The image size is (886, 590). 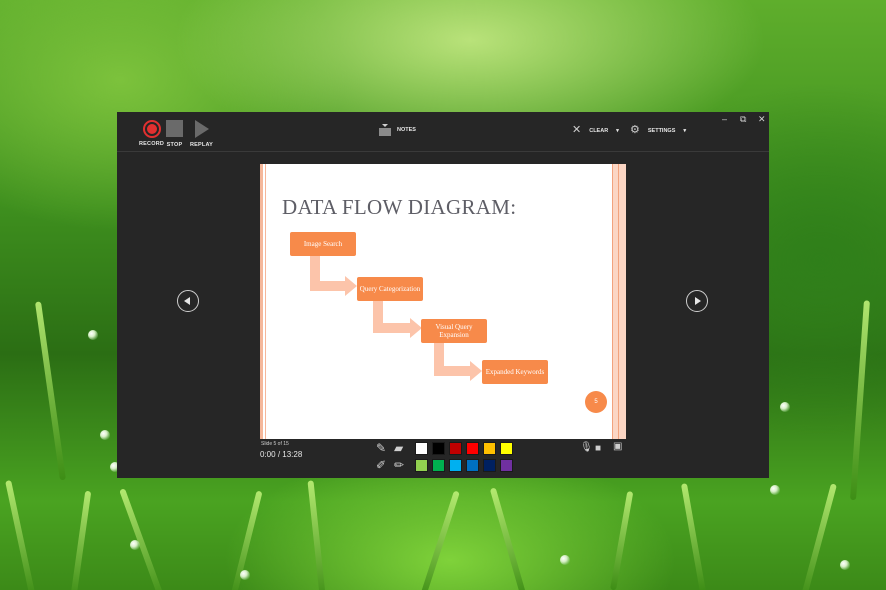 What do you see at coordinates (438, 465) in the screenshot?
I see `color-swatch-green` at bounding box center [438, 465].